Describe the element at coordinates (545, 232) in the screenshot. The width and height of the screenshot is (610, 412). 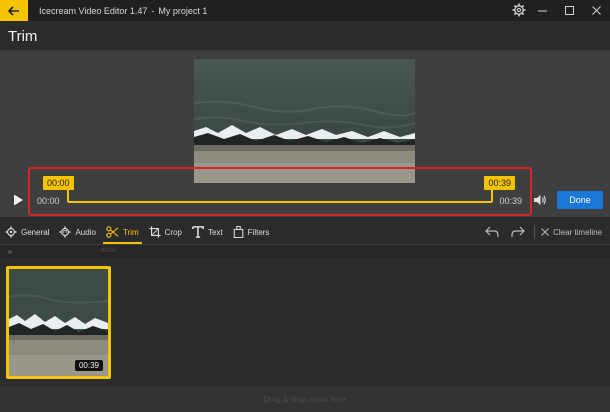
I see `close-x-icon` at that location.